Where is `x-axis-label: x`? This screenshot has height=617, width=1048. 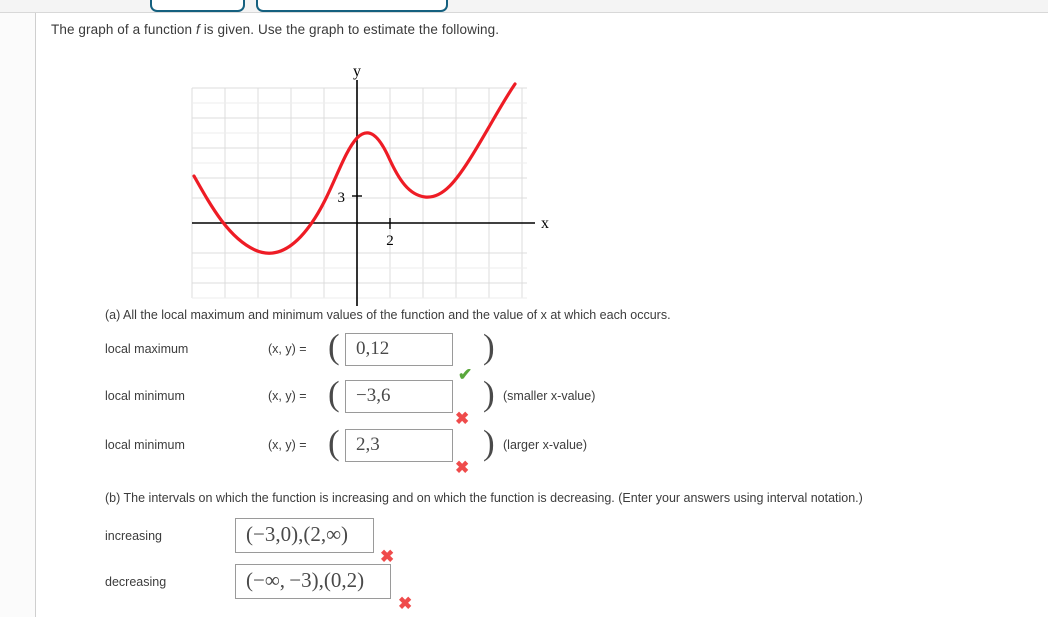
x-axis-label: x is located at coordinates (545, 223).